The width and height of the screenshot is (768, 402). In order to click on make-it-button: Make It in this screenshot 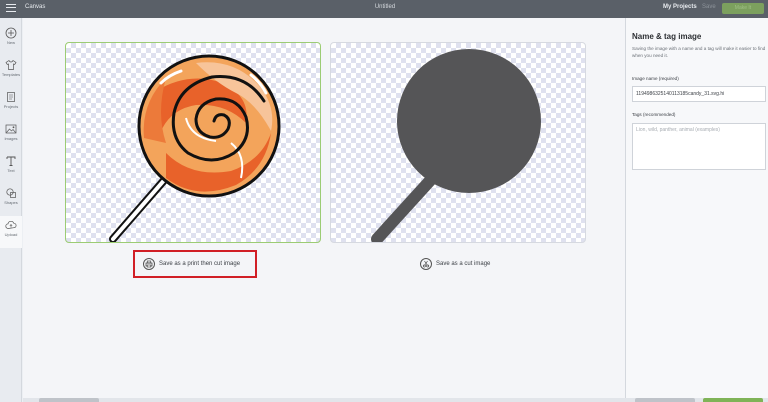, I will do `click(743, 8)`.